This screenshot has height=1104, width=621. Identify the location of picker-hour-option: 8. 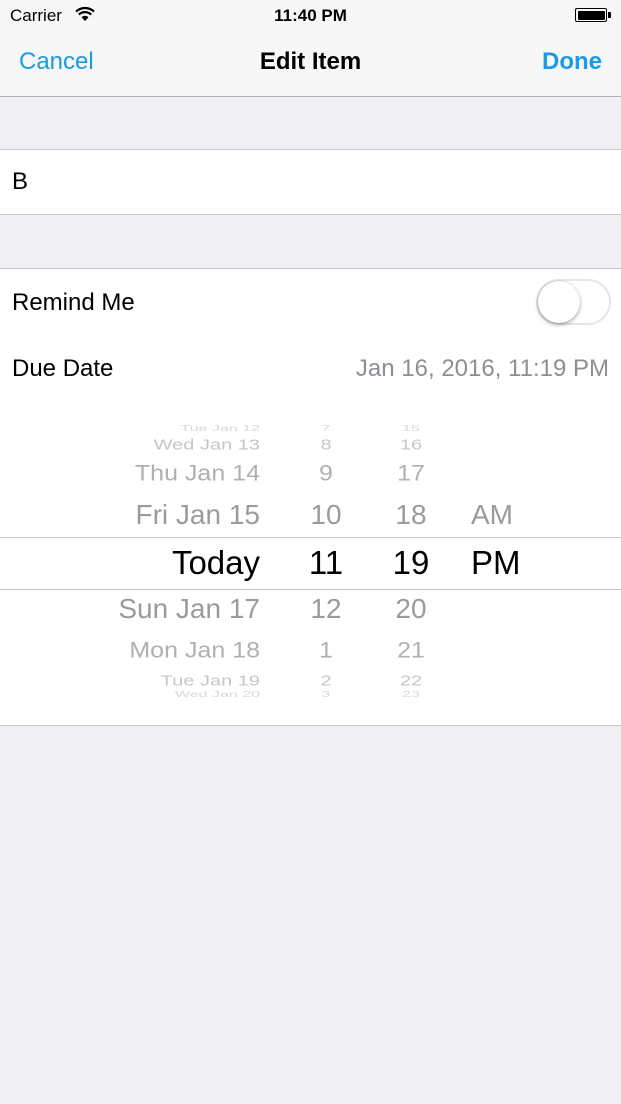
(326, 445).